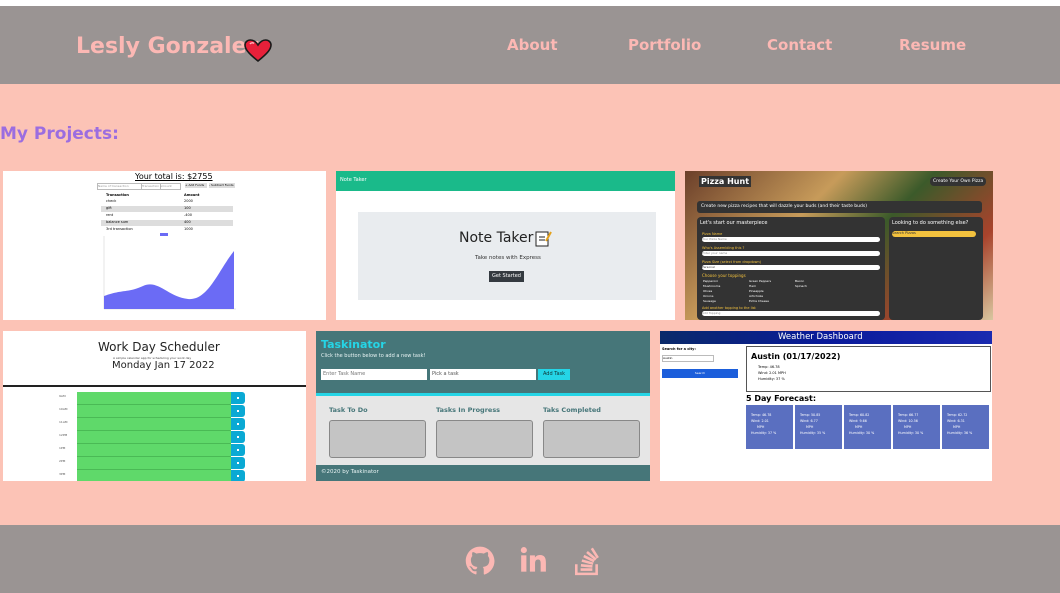  I want to click on taskinator-footer: ©2020 by Taskinator, so click(350, 472).